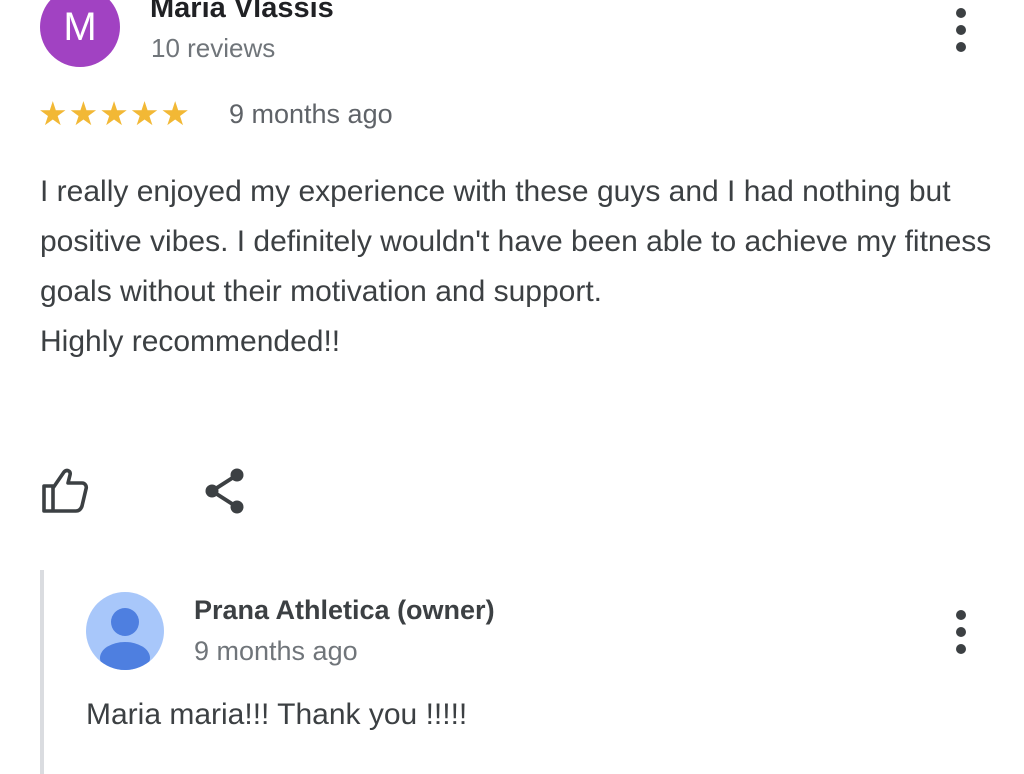 This screenshot has height=774, width=1024. Describe the element at coordinates (961, 632) in the screenshot. I see `owner-response-more-options-button` at that location.